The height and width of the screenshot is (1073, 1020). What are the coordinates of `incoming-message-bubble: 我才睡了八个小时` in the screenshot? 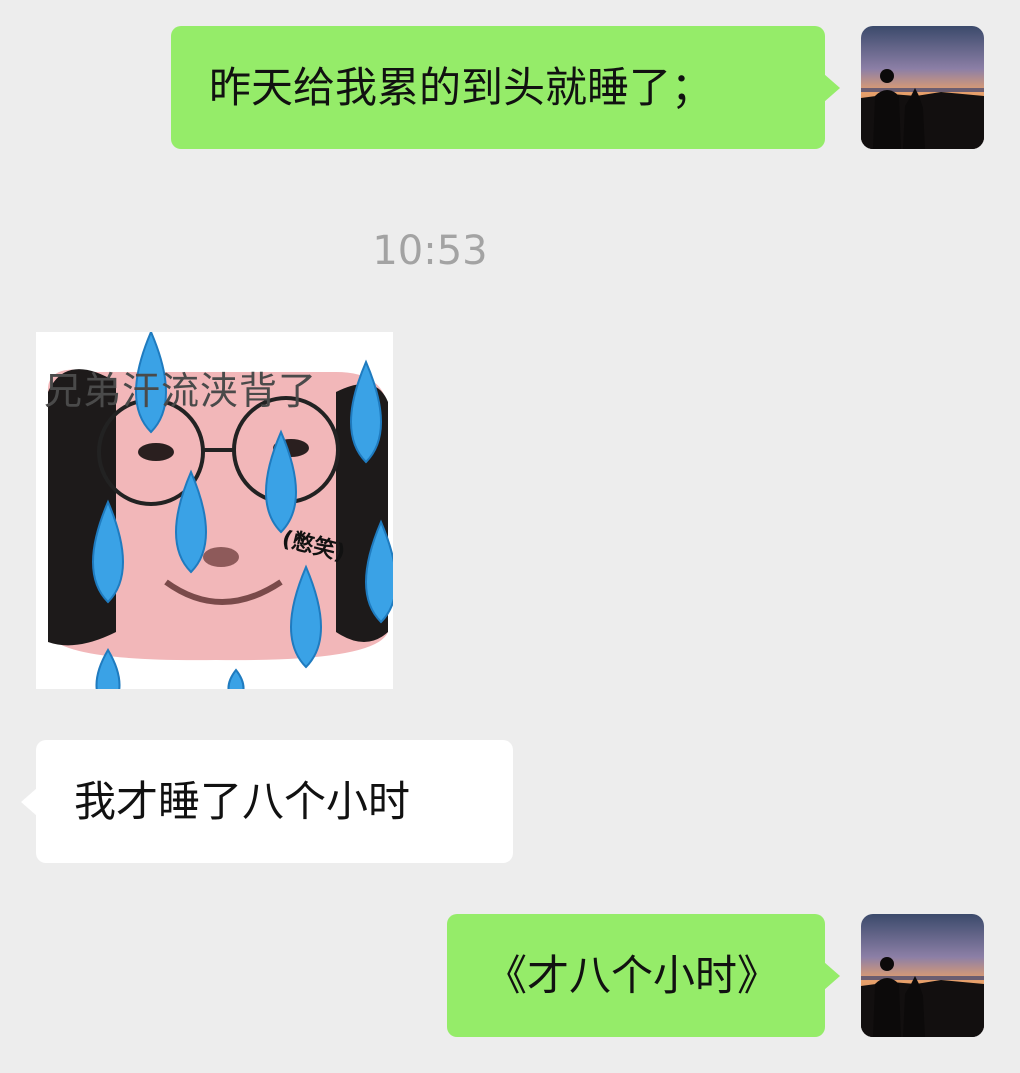 It's located at (267, 801).